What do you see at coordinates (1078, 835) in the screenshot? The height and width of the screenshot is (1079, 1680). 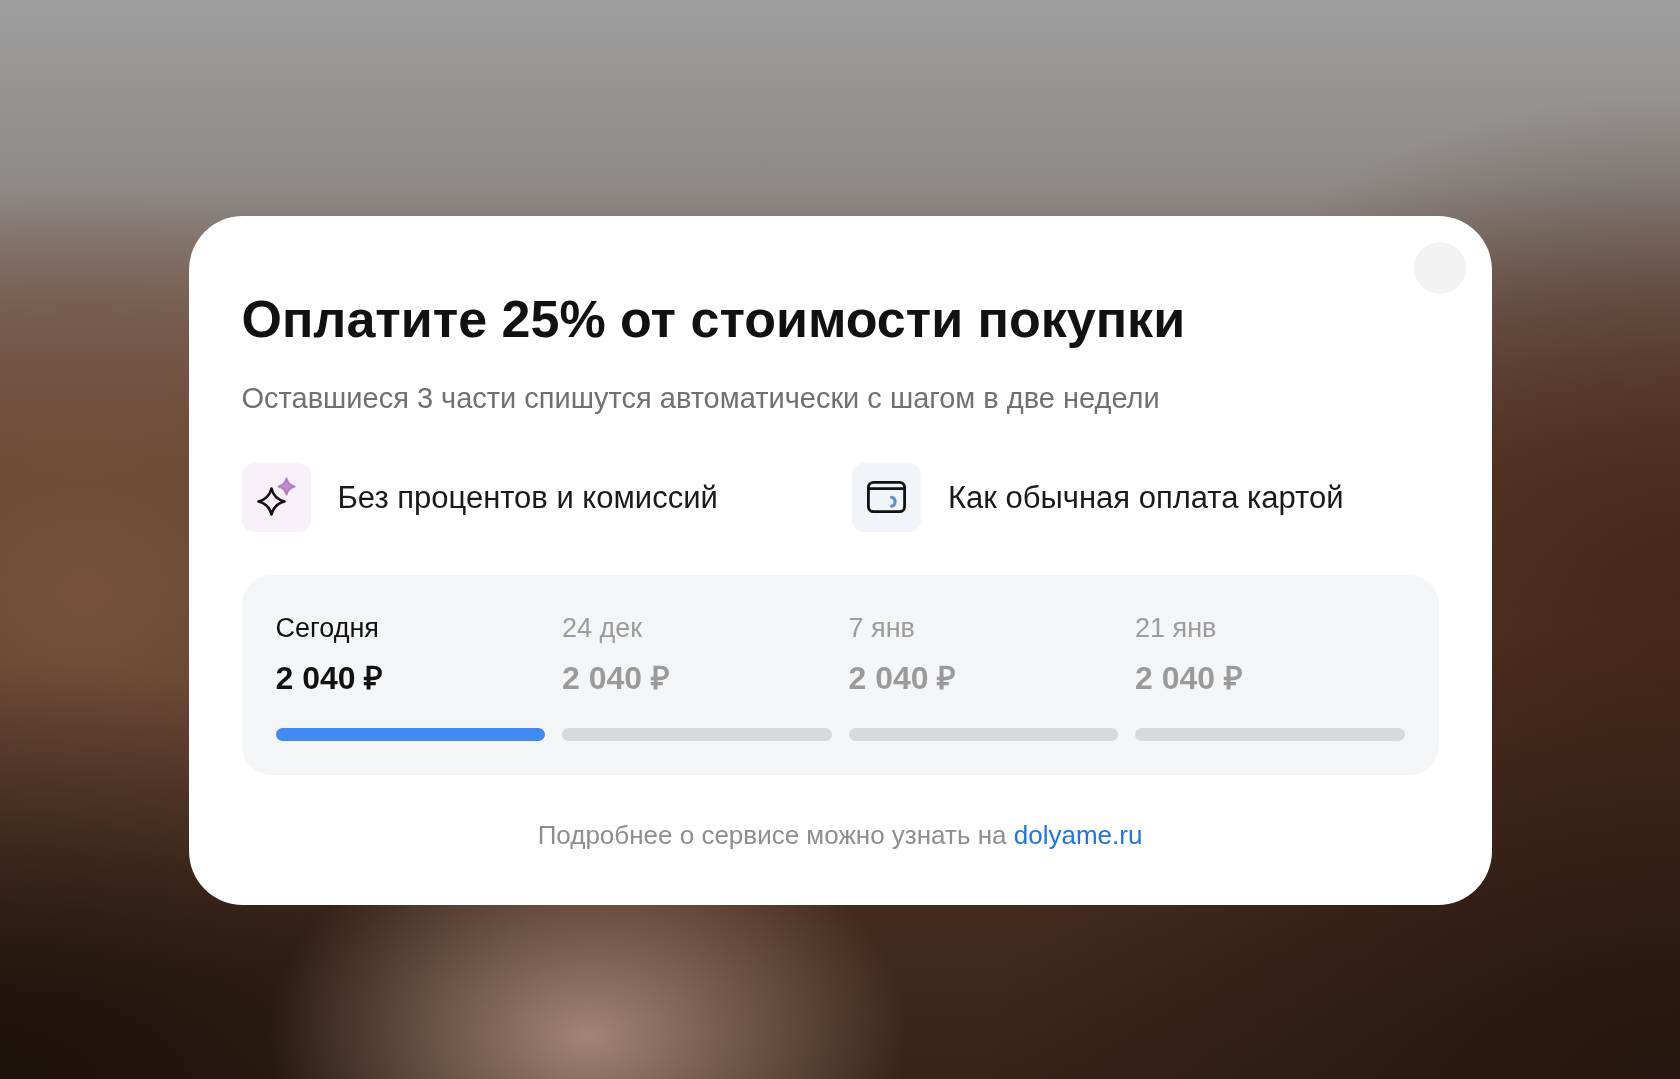 I see `website-link: dolyame.ru` at bounding box center [1078, 835].